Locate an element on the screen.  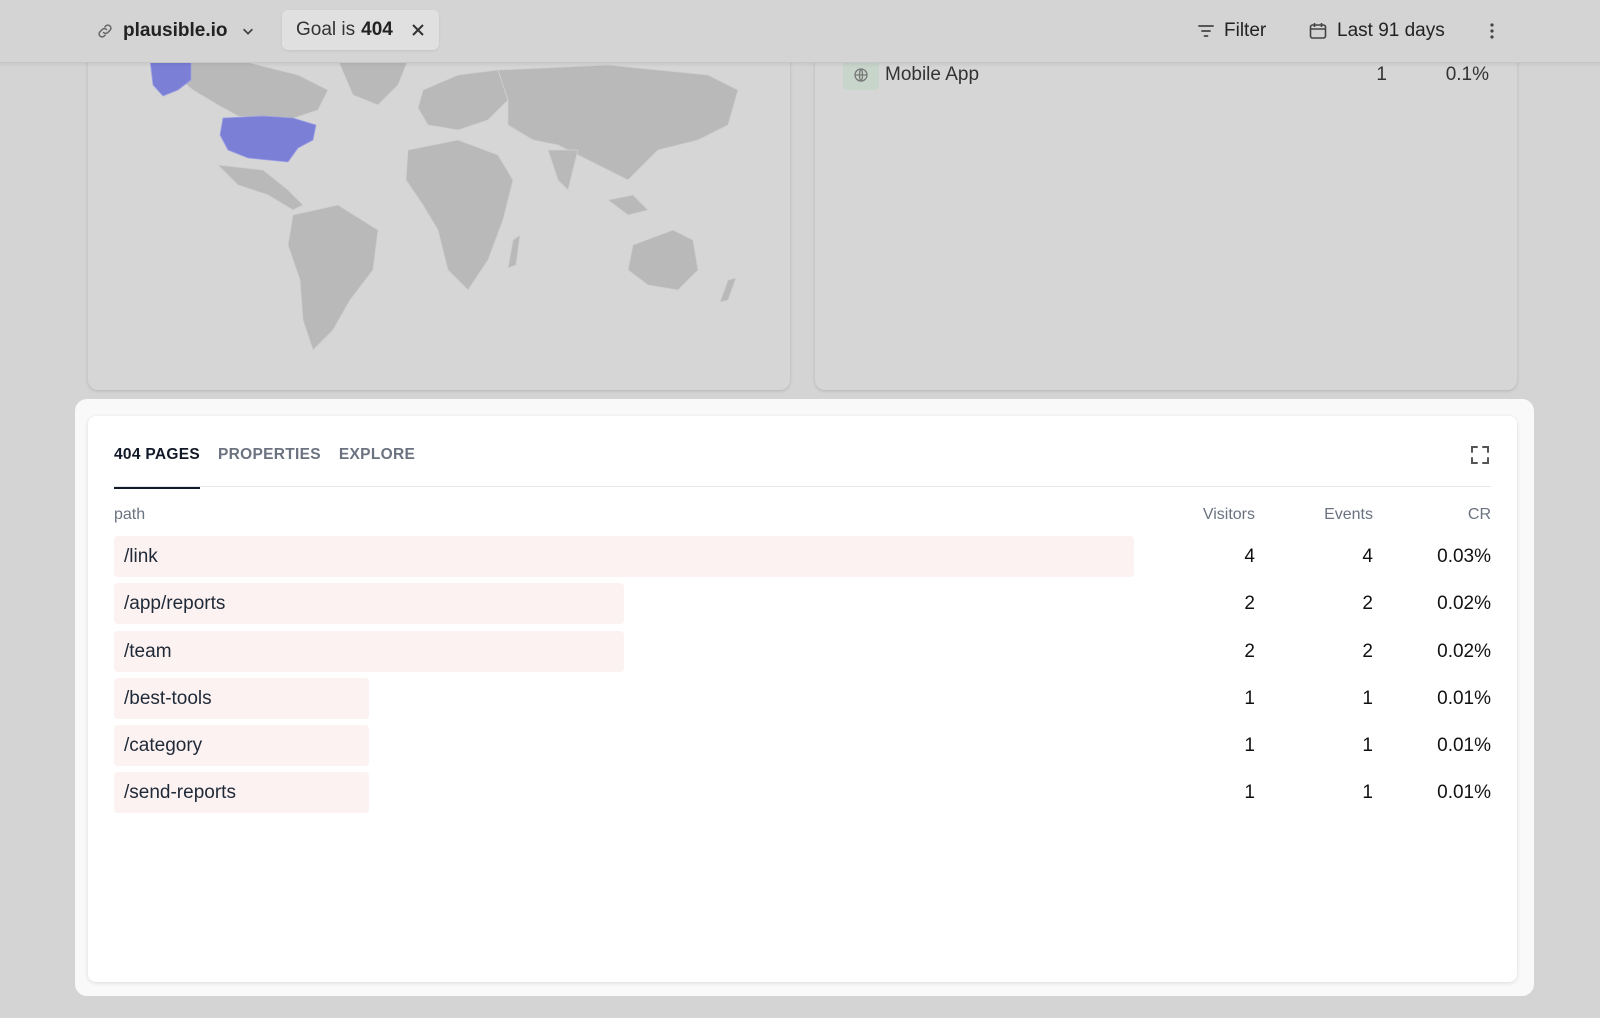
chevron-down-icon is located at coordinates (247, 31).